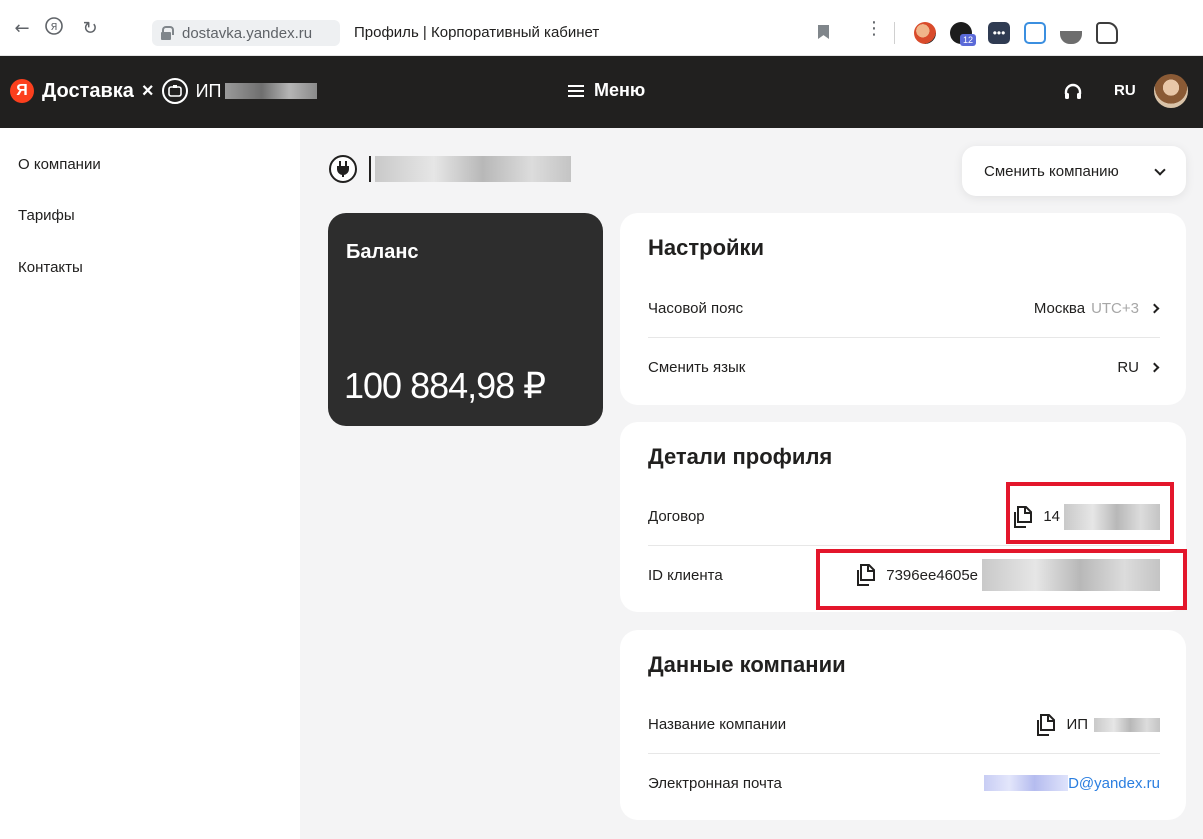 This screenshot has width=1203, height=839. I want to click on contract-label: Договор, so click(676, 516).